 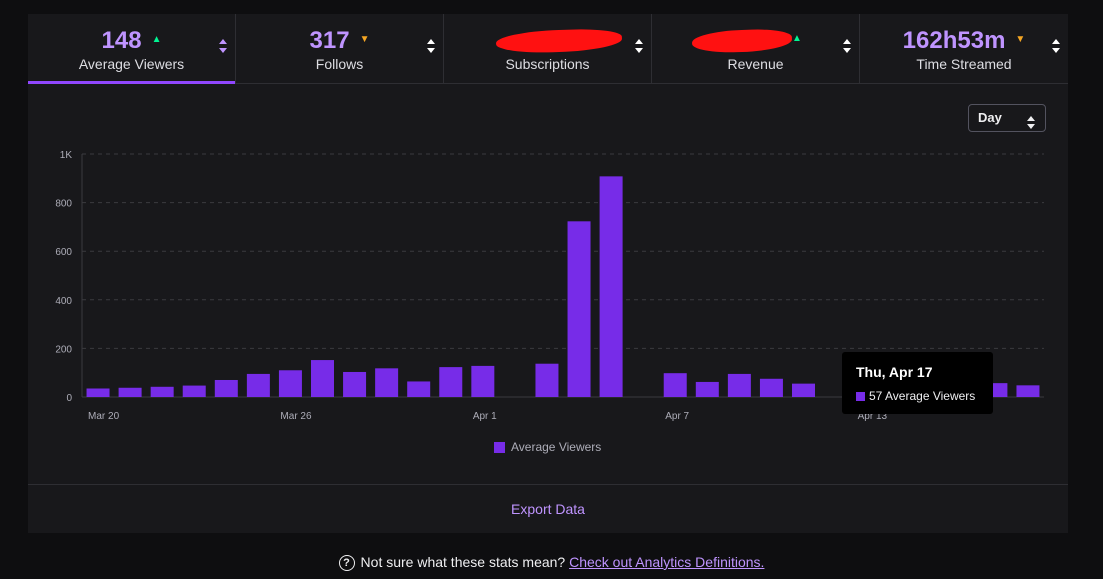 I want to click on export-data-label: Export Data, so click(x=548, y=509).